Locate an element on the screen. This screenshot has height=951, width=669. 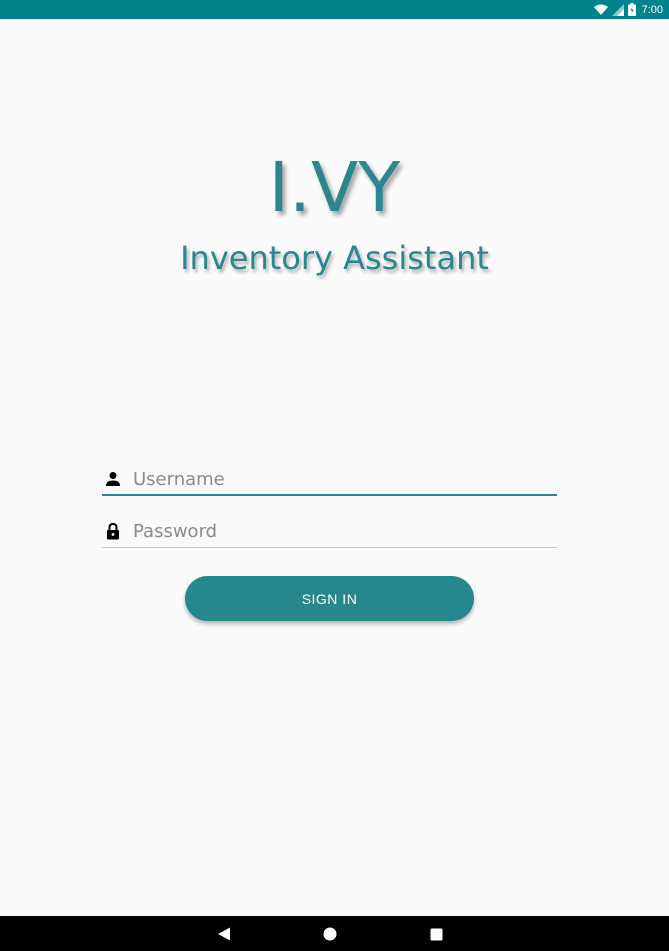
password-field is located at coordinates (329, 532).